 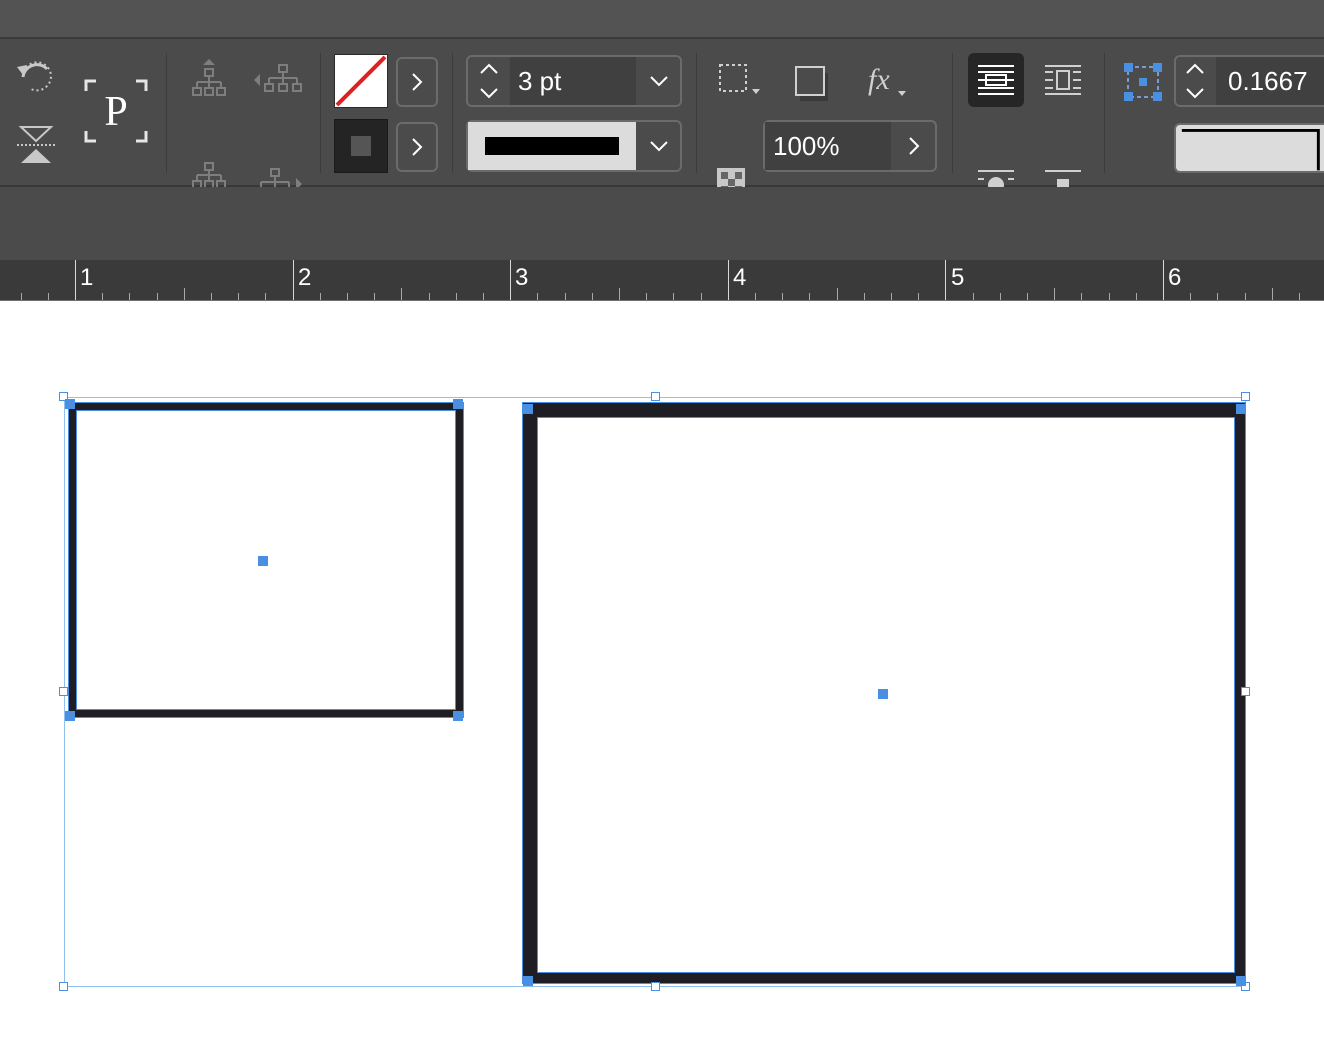 I want to click on stroke-style-preview, so click(x=1249, y=148).